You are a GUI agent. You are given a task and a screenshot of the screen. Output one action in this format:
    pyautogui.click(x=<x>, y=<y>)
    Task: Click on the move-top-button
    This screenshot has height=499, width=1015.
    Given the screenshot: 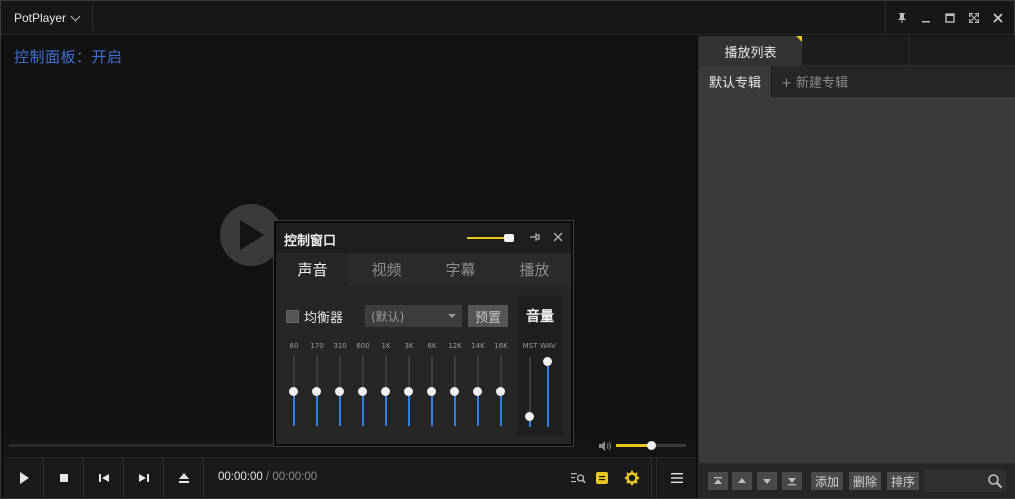 What is the action you would take?
    pyautogui.click(x=718, y=481)
    